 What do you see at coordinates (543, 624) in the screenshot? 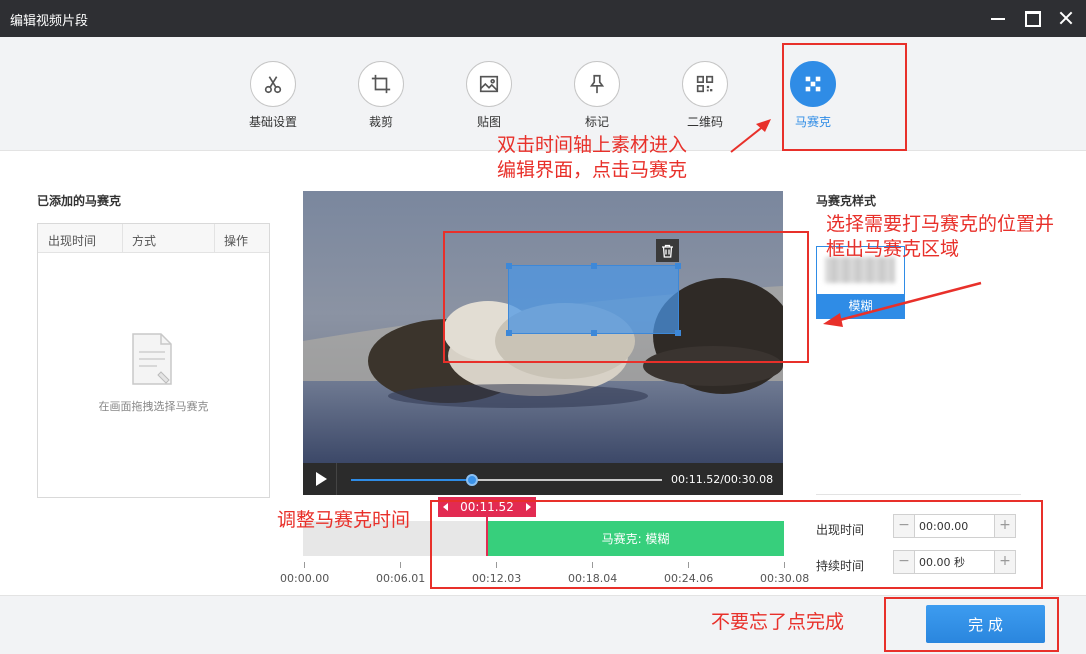
I see `footer` at bounding box center [543, 624].